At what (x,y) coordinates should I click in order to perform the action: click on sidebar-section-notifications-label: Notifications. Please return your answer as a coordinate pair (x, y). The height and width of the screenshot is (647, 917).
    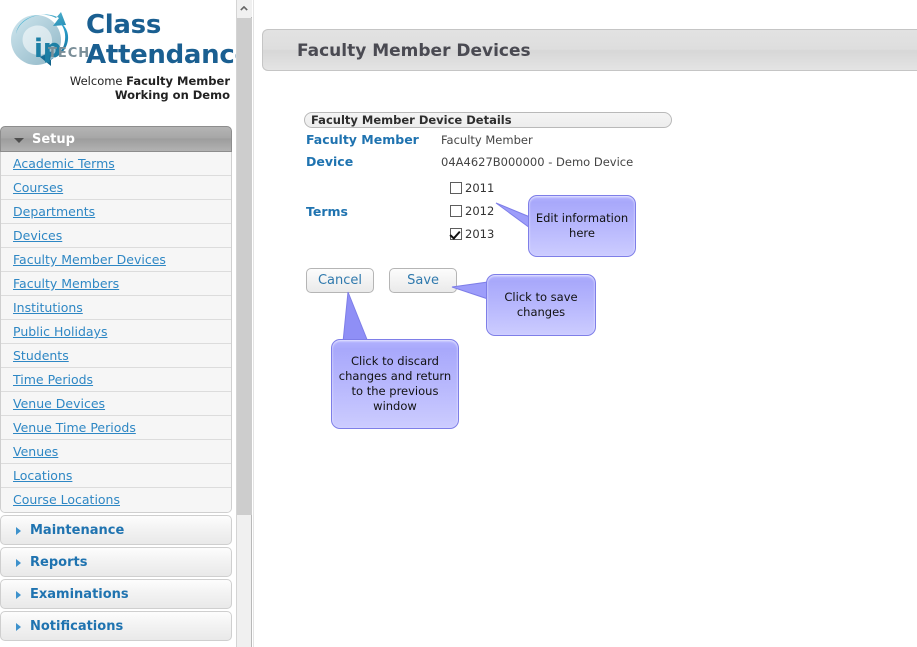
    Looking at the image, I should click on (77, 626).